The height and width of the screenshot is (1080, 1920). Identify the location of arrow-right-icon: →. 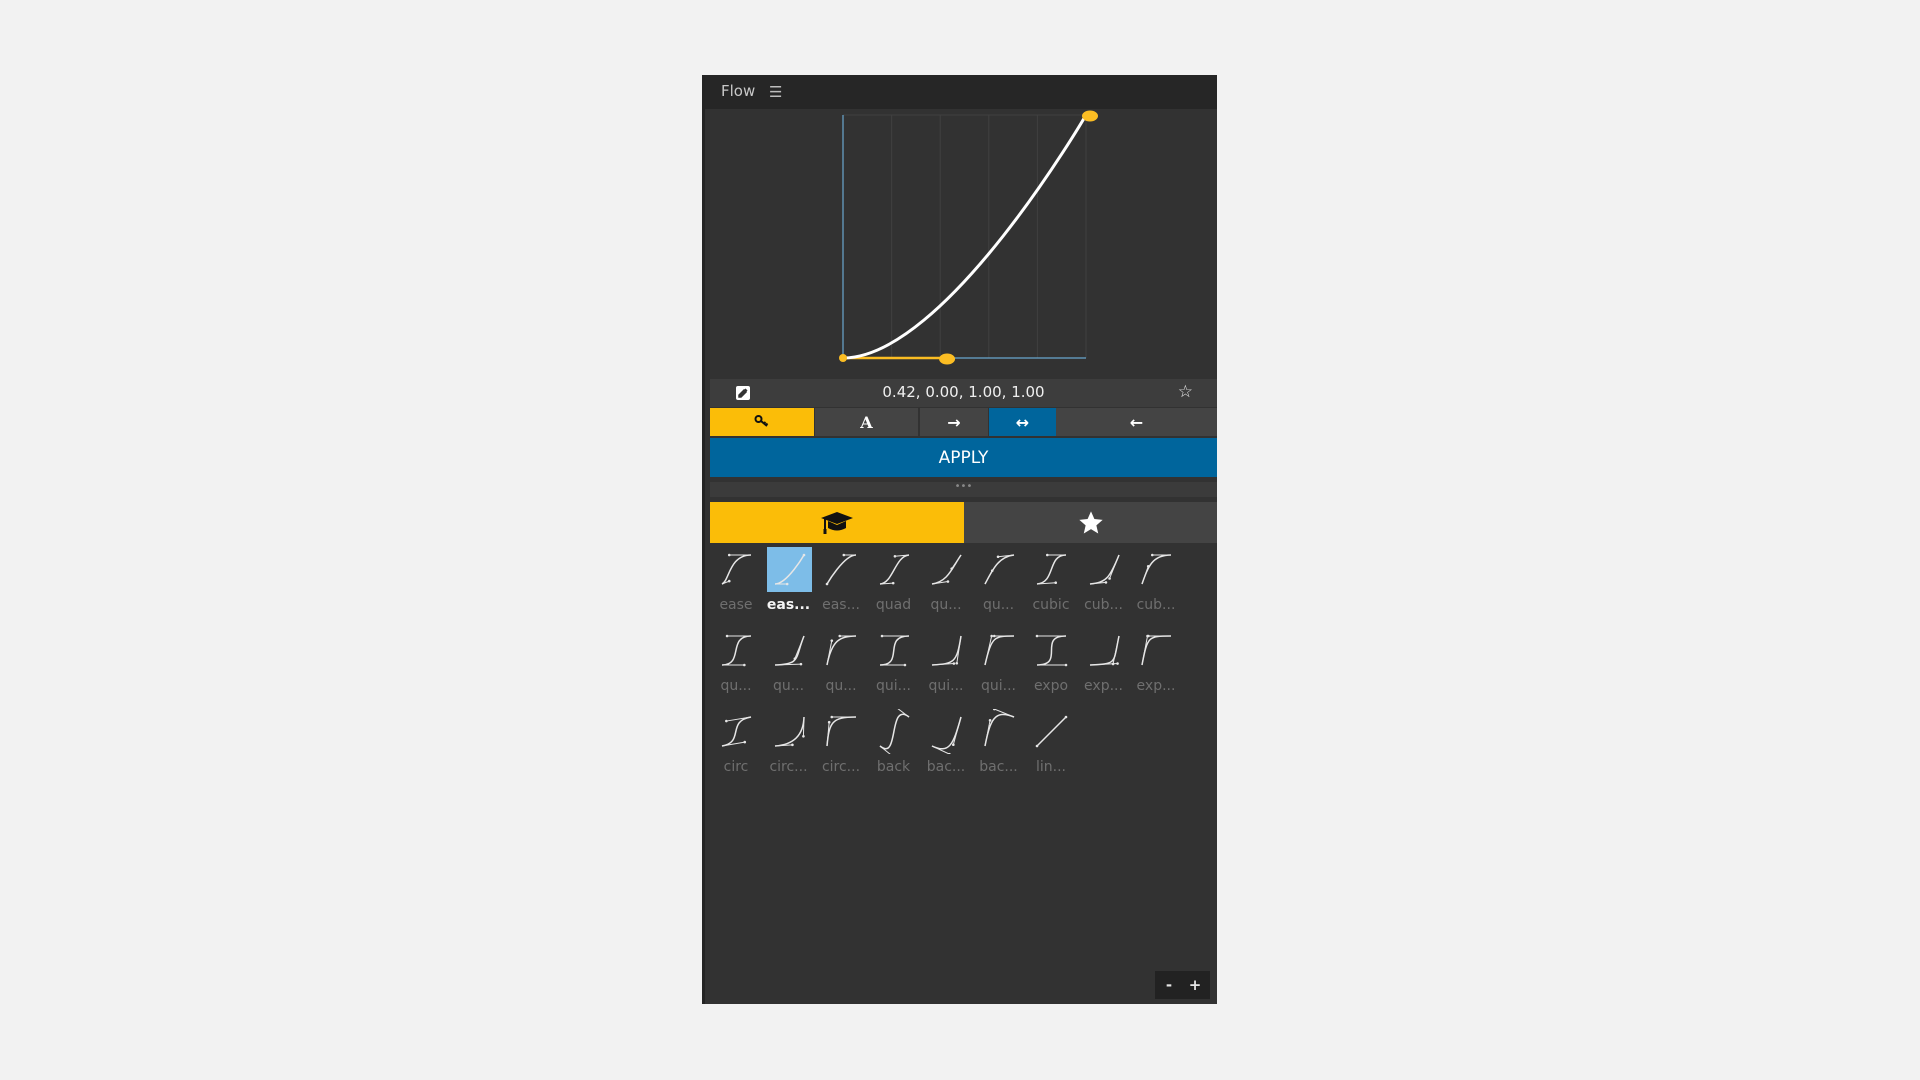
(954, 422).